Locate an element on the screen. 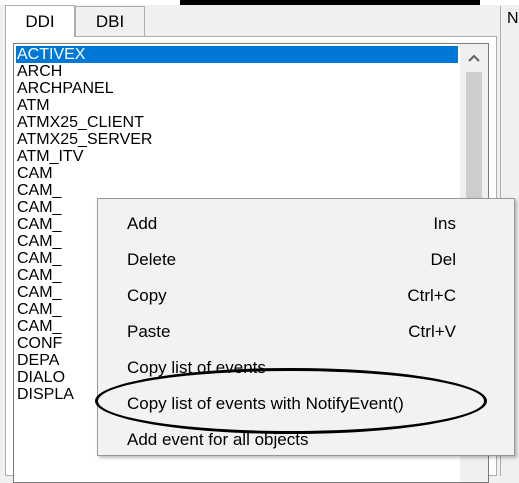  menu-item-shortcut: Ins is located at coordinates (444, 223).